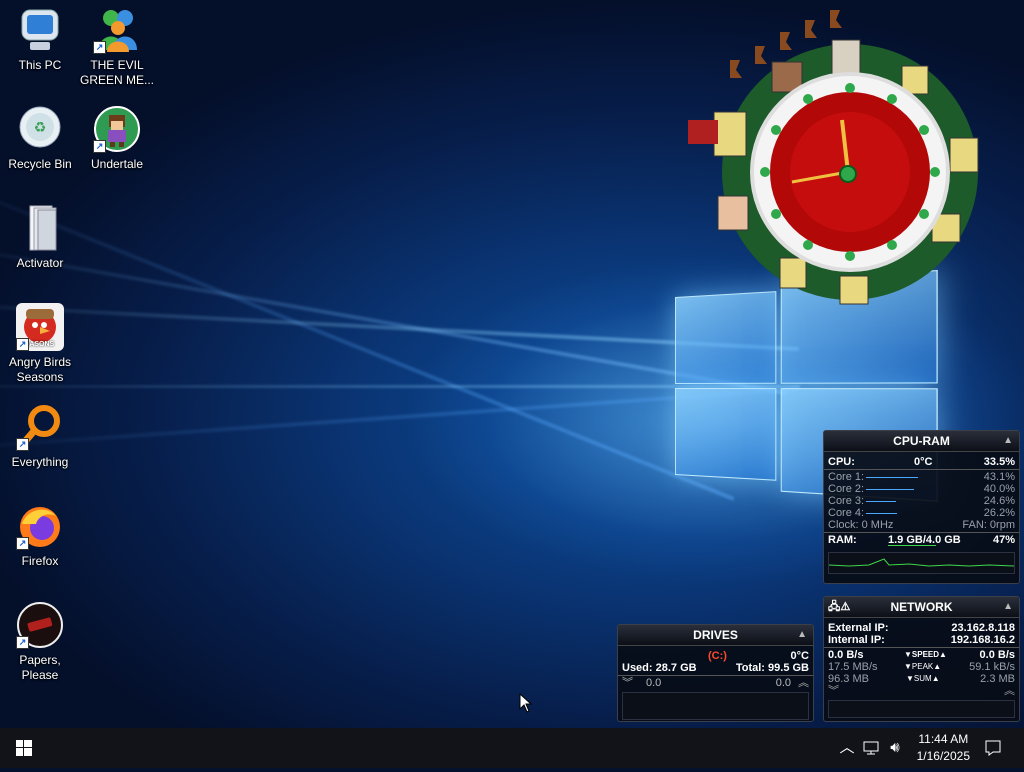 This screenshot has height=772, width=1024. I want to click on peak-down: 17.5 MB/s, so click(853, 667).